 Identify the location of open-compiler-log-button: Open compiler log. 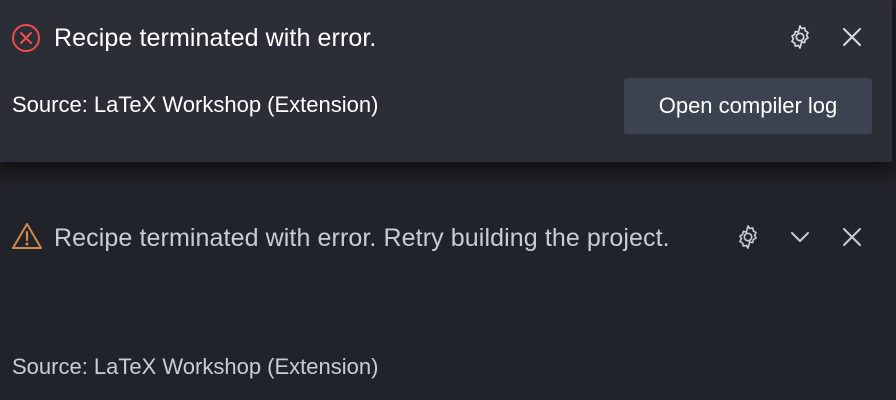
(748, 106).